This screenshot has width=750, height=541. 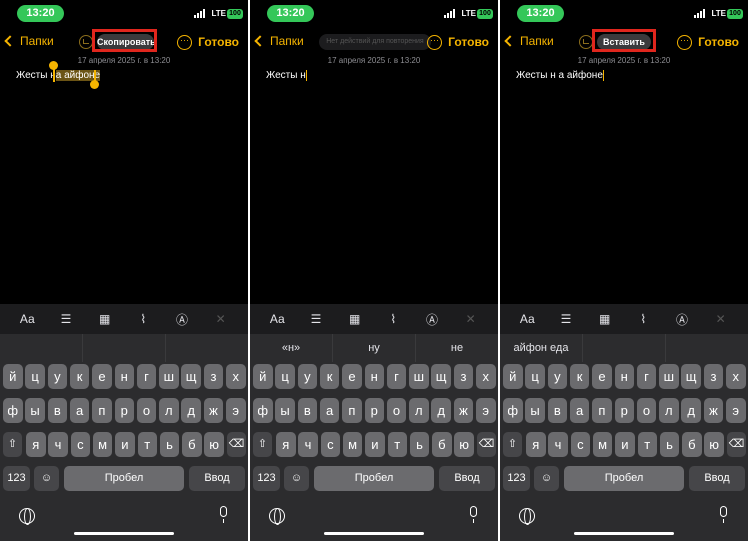 What do you see at coordinates (560, 75) in the screenshot?
I see `note-body: Жесты н а айфоне` at bounding box center [560, 75].